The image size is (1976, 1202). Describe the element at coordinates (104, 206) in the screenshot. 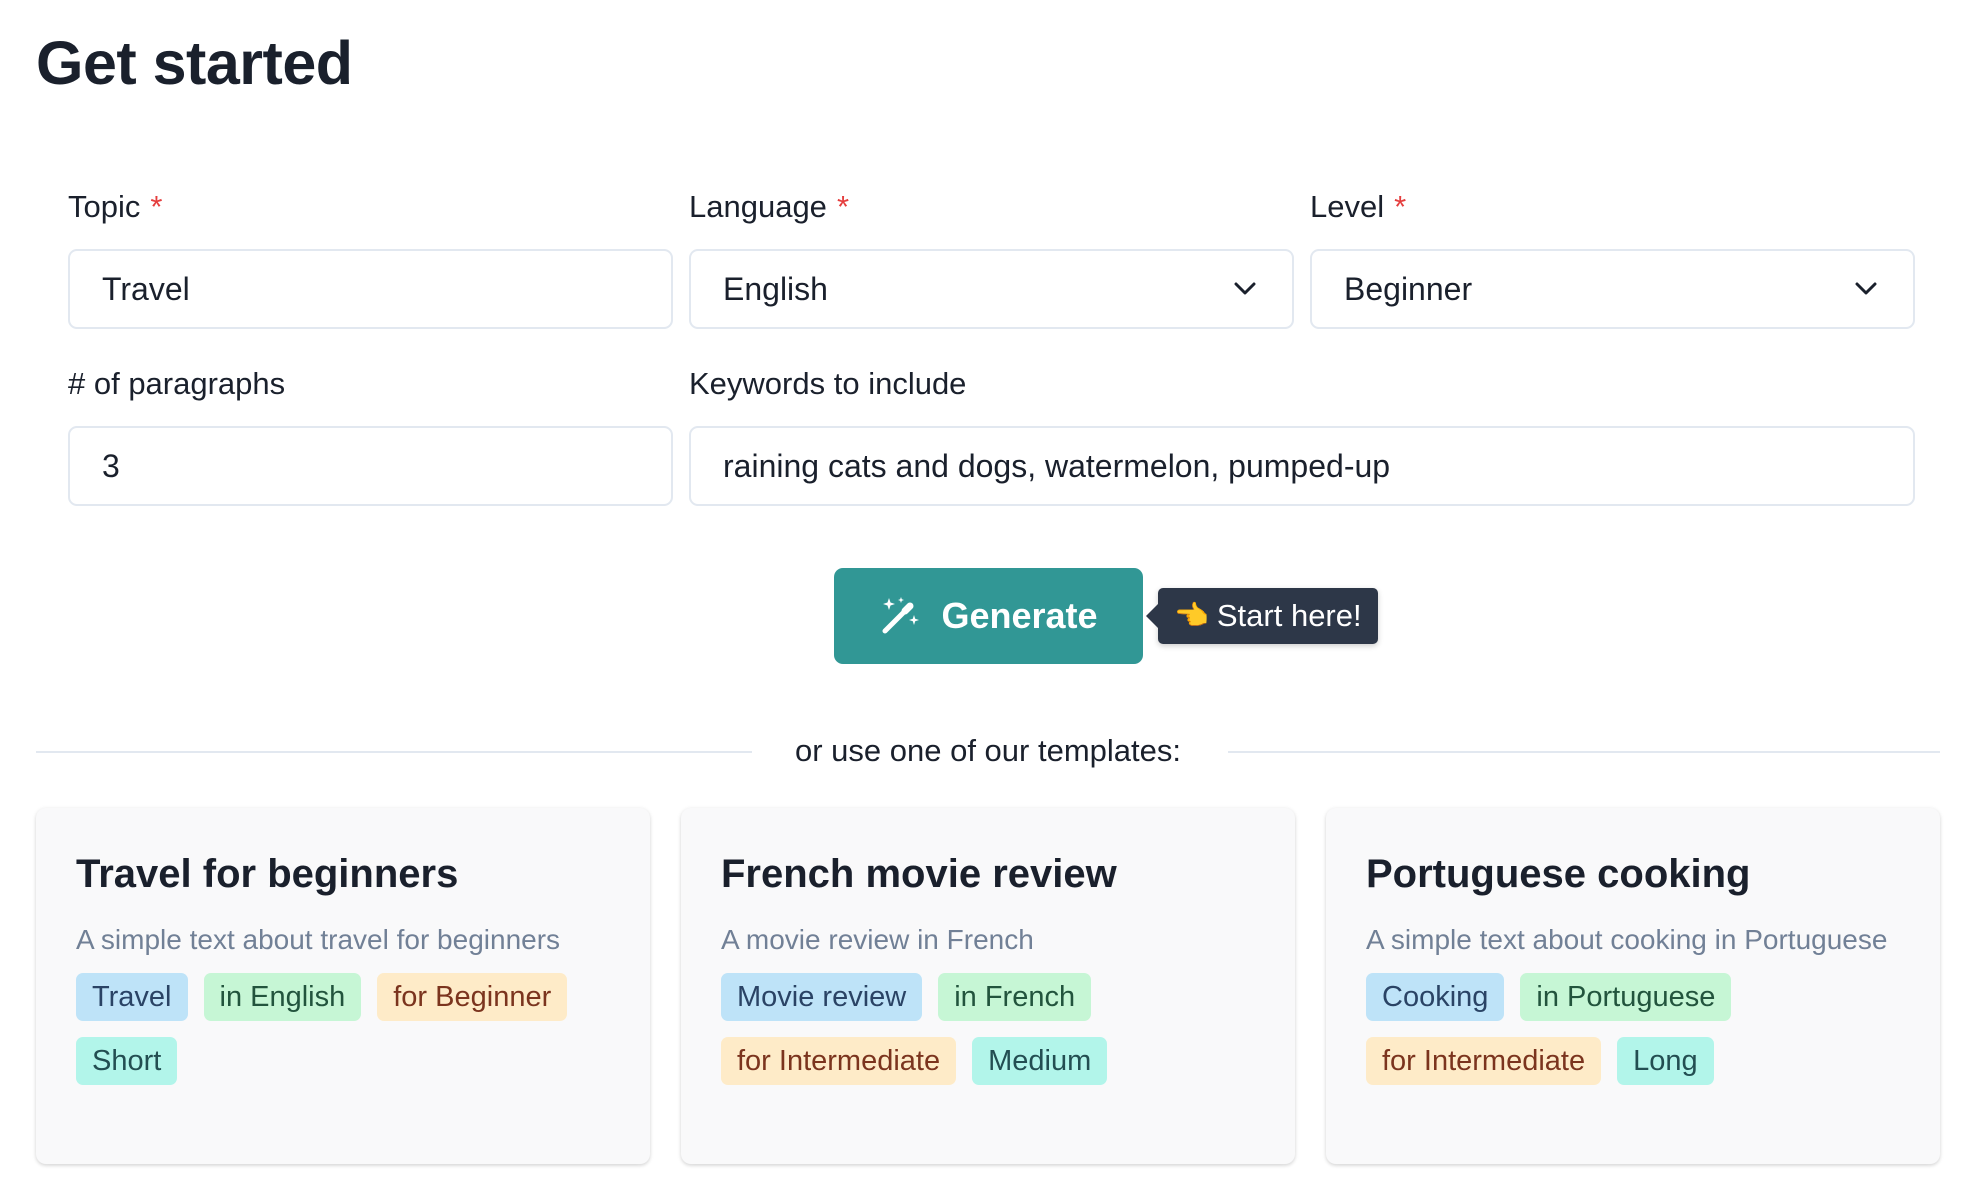

I see `topic-label-text: Topic` at that location.